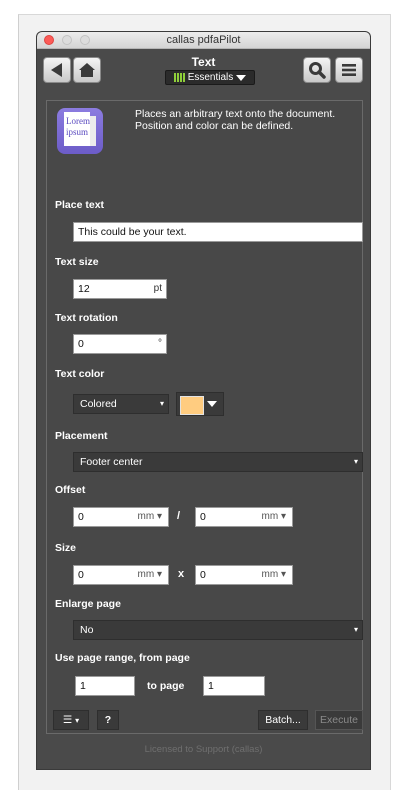  I want to click on help-button: ?, so click(108, 720).